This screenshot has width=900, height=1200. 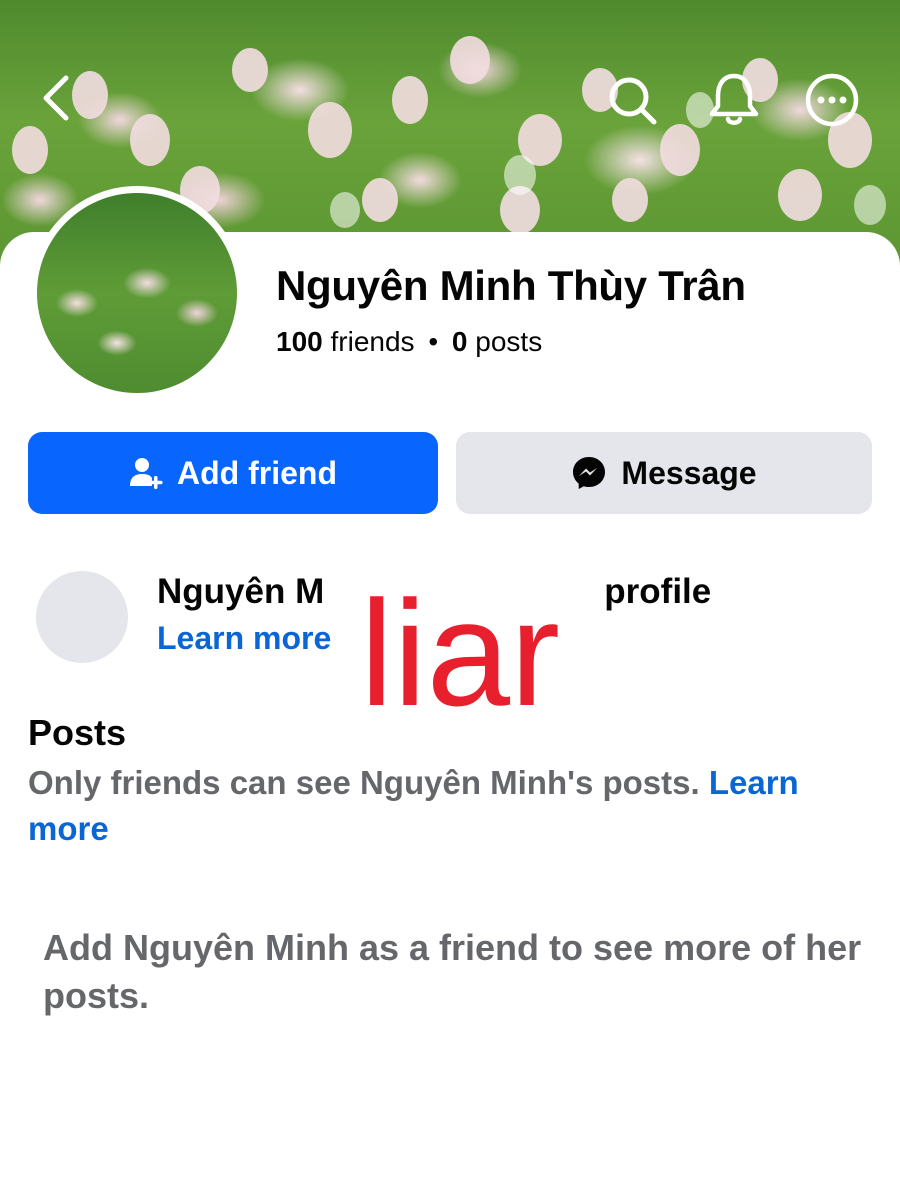 I want to click on add-friend-label: Add friend, so click(x=257, y=472).